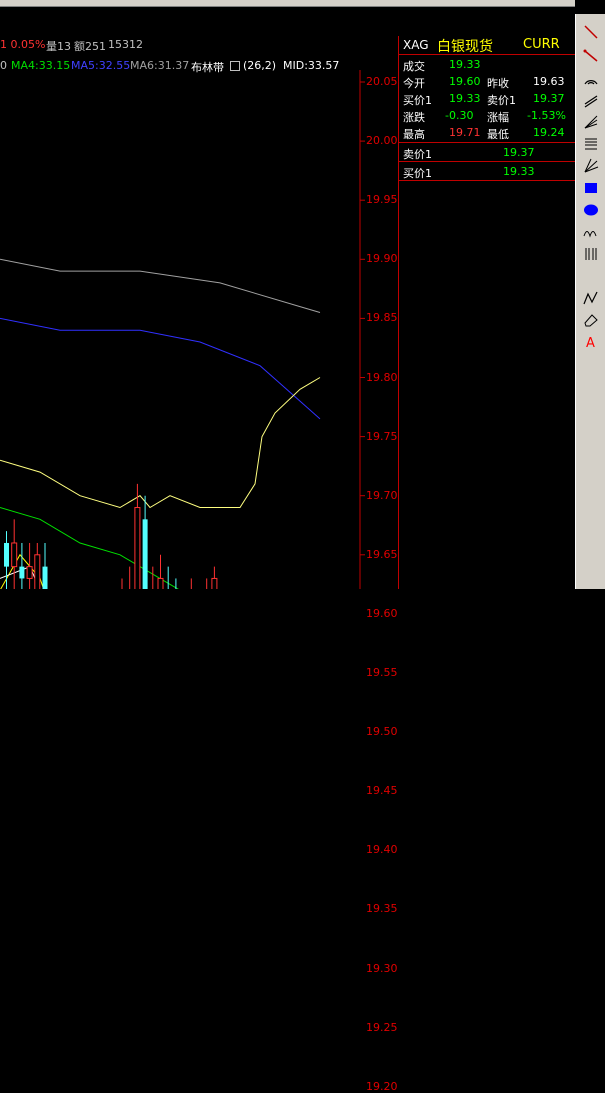 This screenshot has width=605, height=1093. What do you see at coordinates (382, 554) in the screenshot?
I see `axis-tick-label: 19.65` at bounding box center [382, 554].